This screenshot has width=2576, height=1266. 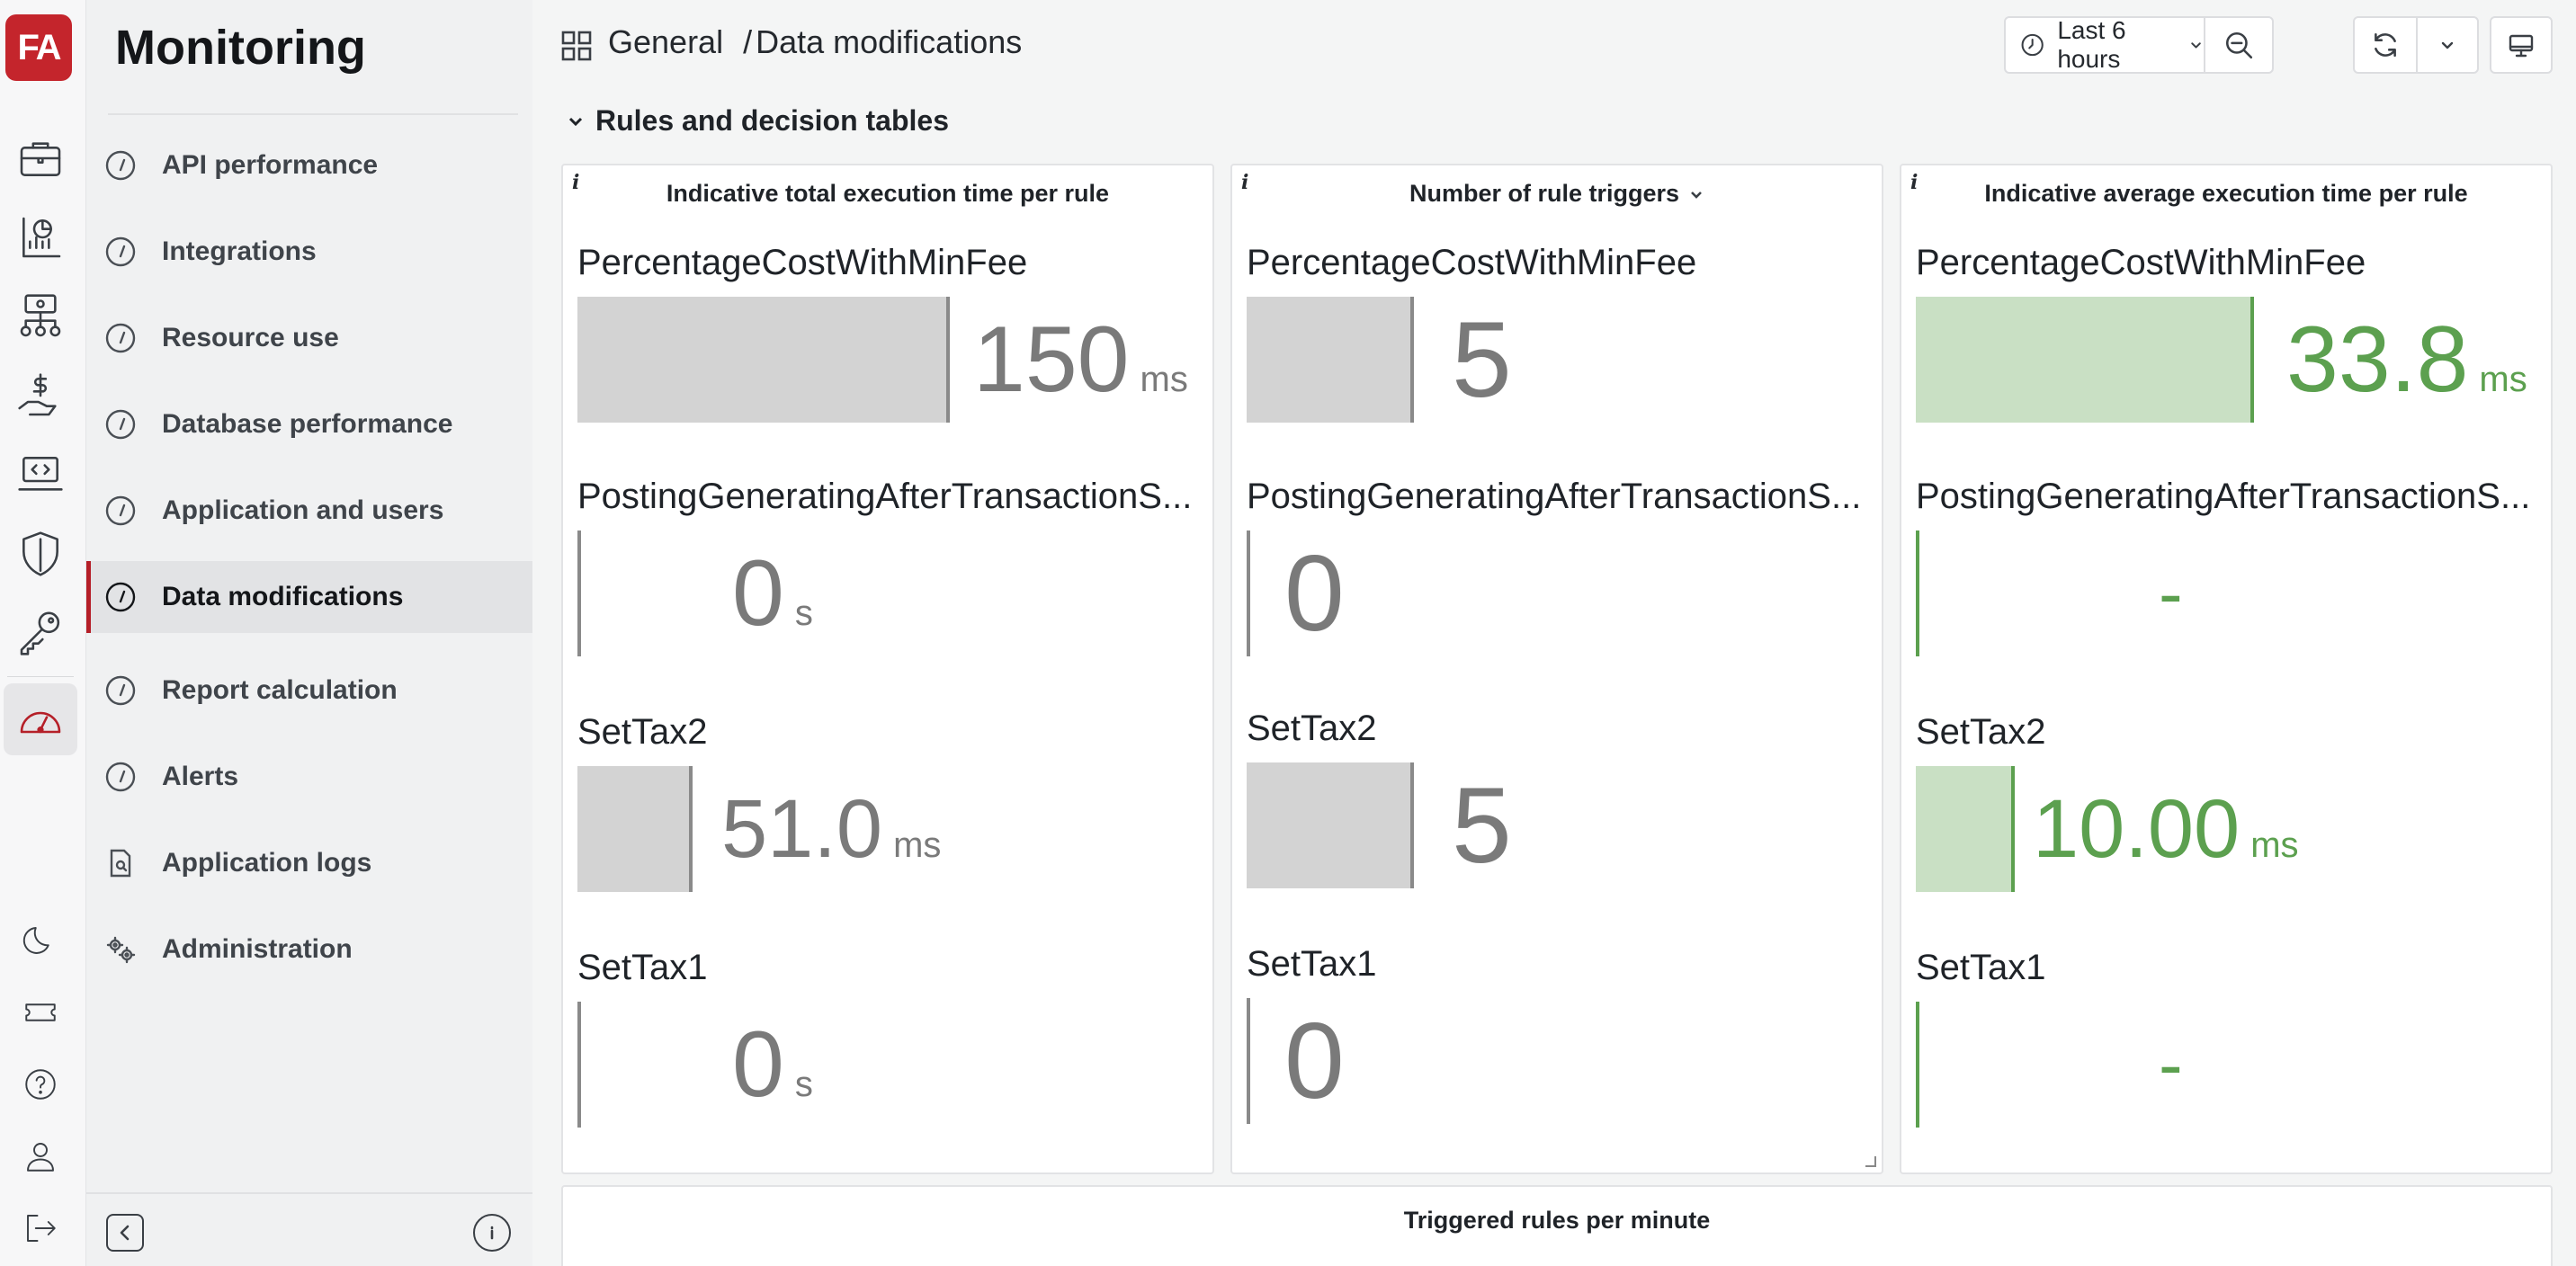 I want to click on stat-value: 0 s, so click(x=772, y=1065).